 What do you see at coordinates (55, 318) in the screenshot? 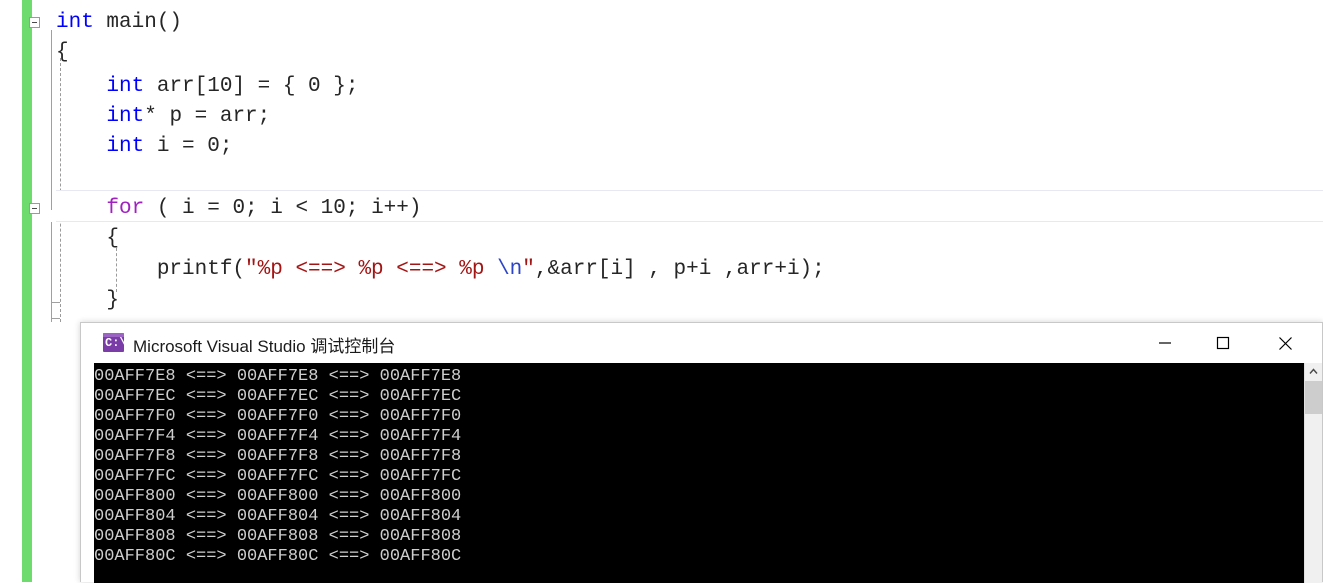
I see `fold-rail-foot-main` at bounding box center [55, 318].